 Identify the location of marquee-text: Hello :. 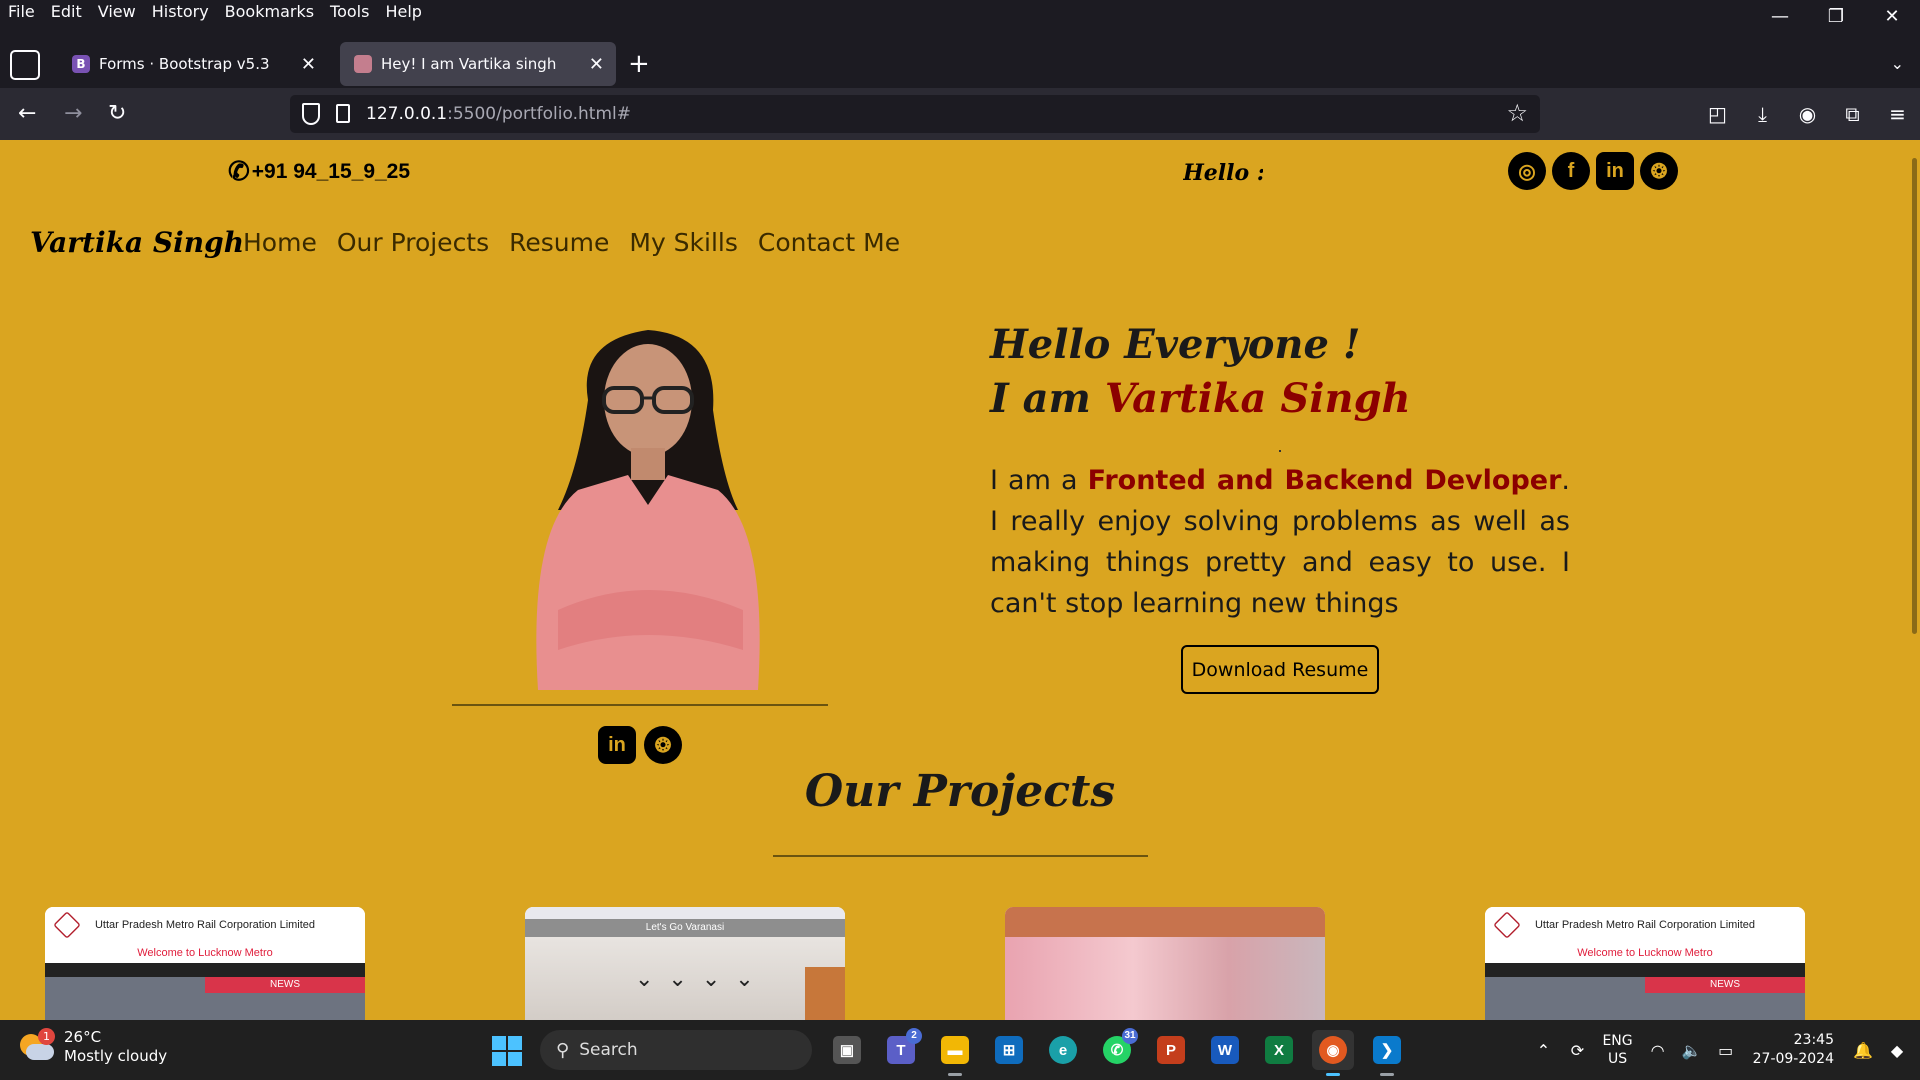
(1223, 173).